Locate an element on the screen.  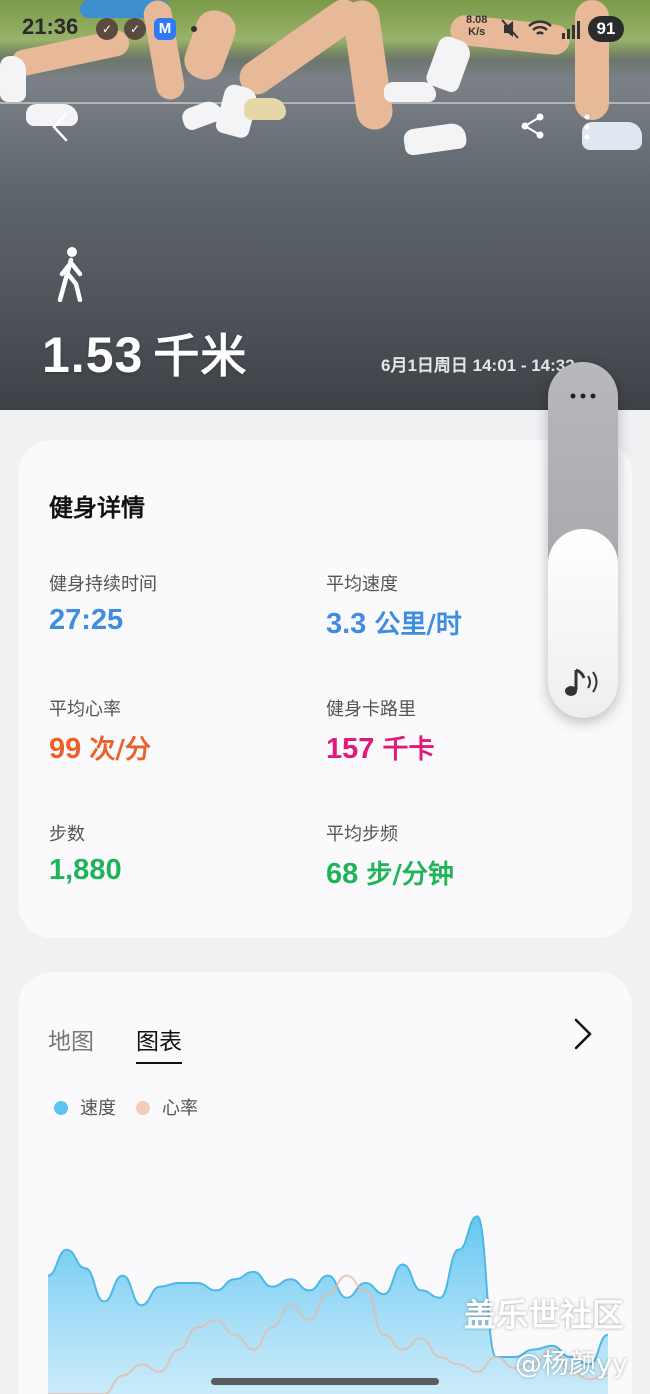
media-volume-icon is located at coordinates (581, 682).